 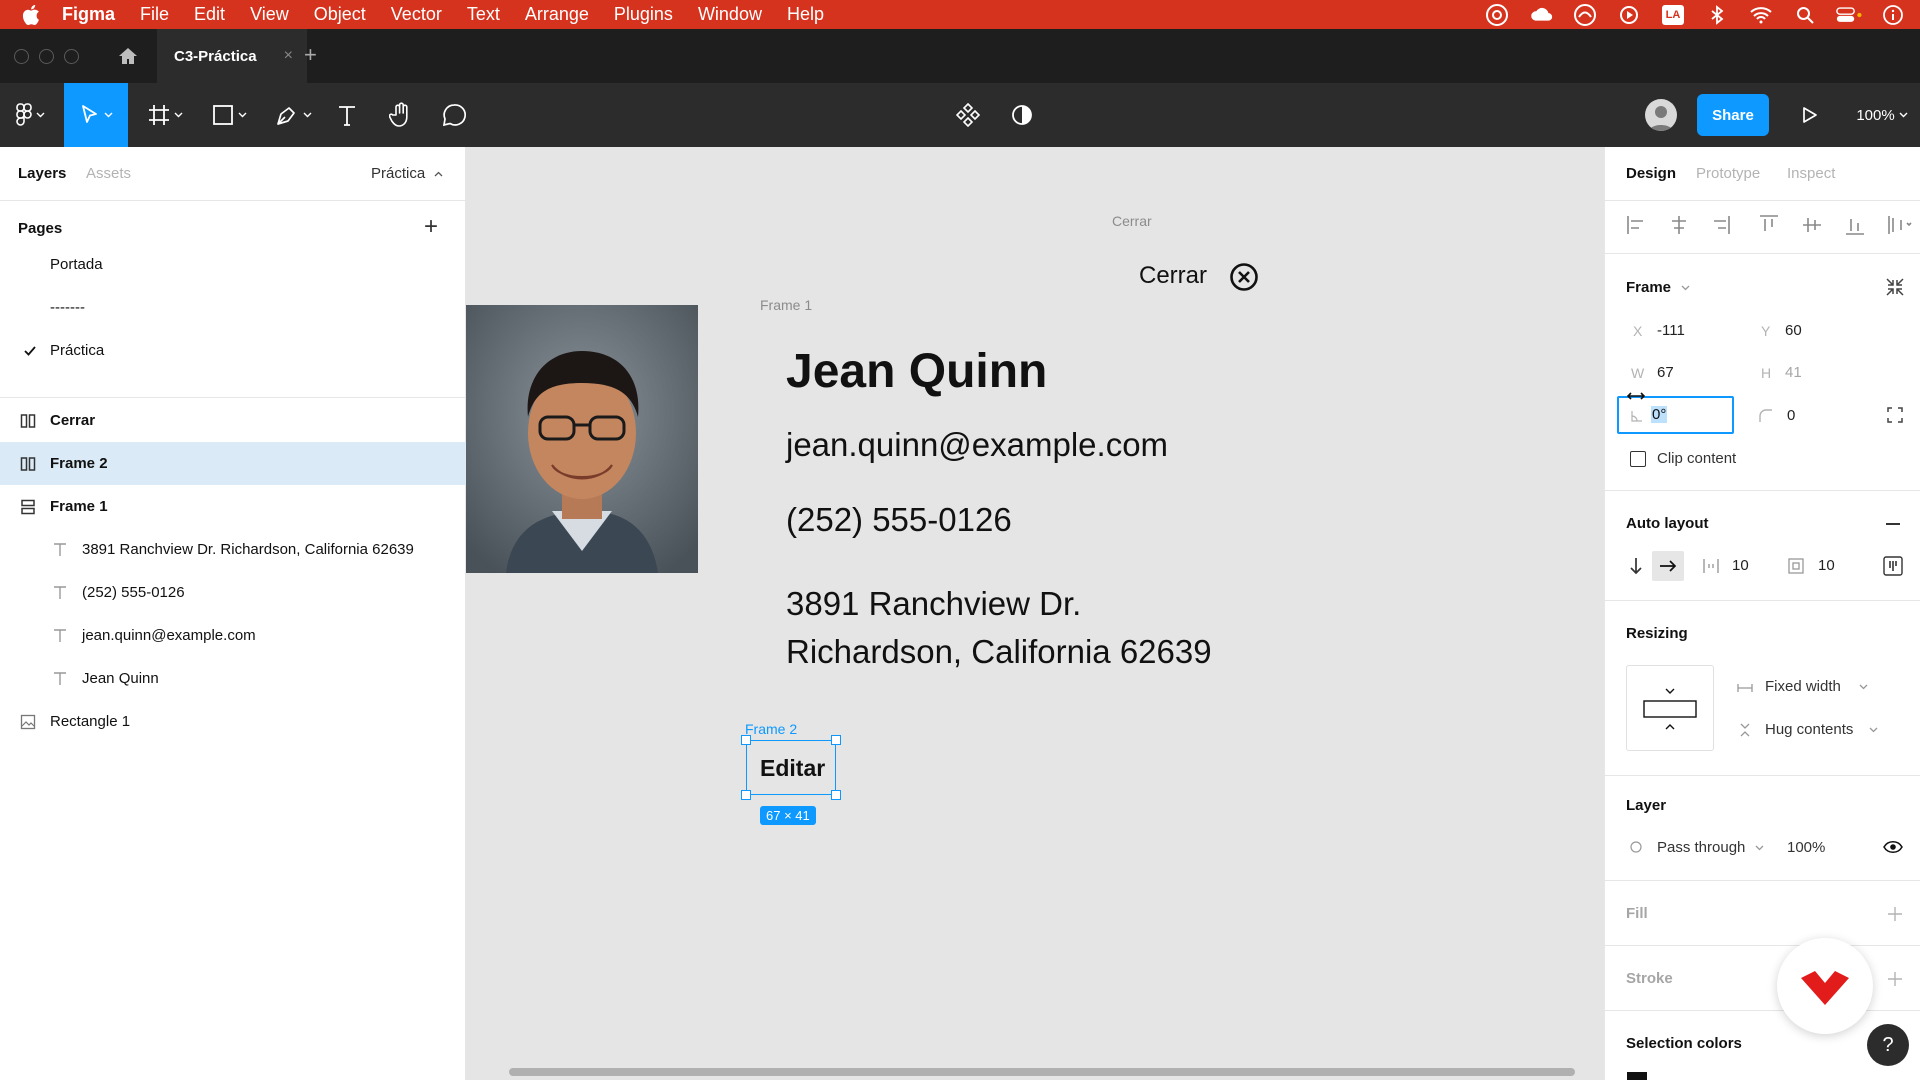 I want to click on theme-toggle-button, so click(x=1022, y=115).